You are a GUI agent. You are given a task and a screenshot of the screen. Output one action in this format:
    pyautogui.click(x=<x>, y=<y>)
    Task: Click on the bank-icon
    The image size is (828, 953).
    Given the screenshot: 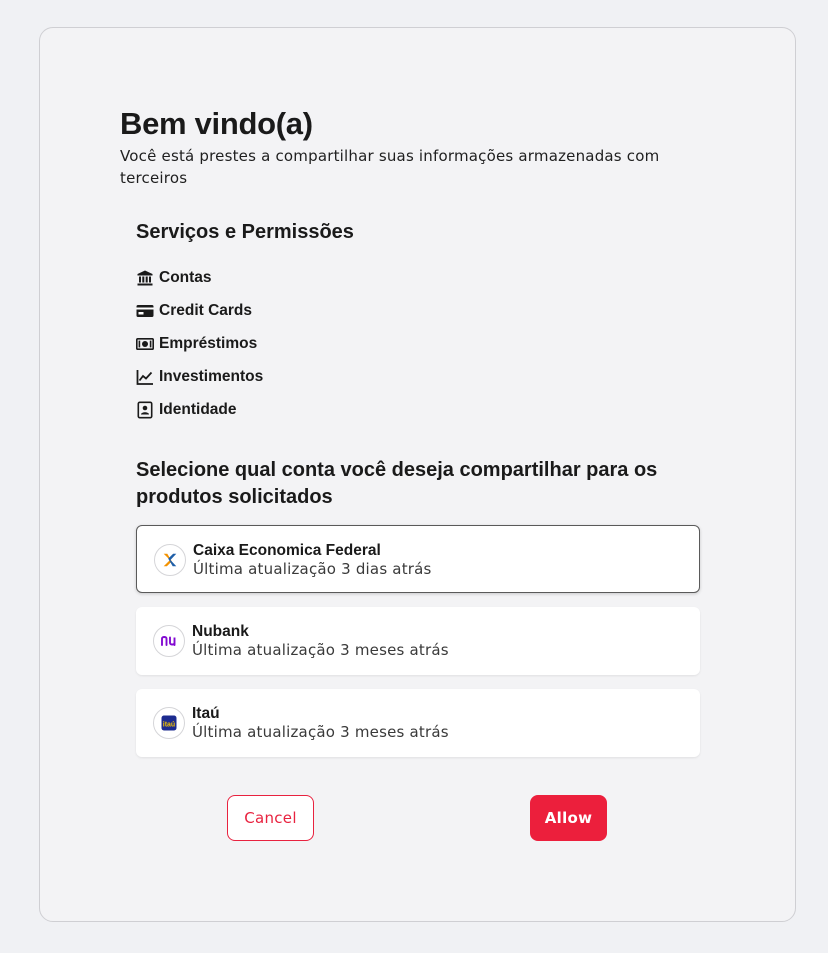 What is the action you would take?
    pyautogui.click(x=145, y=278)
    